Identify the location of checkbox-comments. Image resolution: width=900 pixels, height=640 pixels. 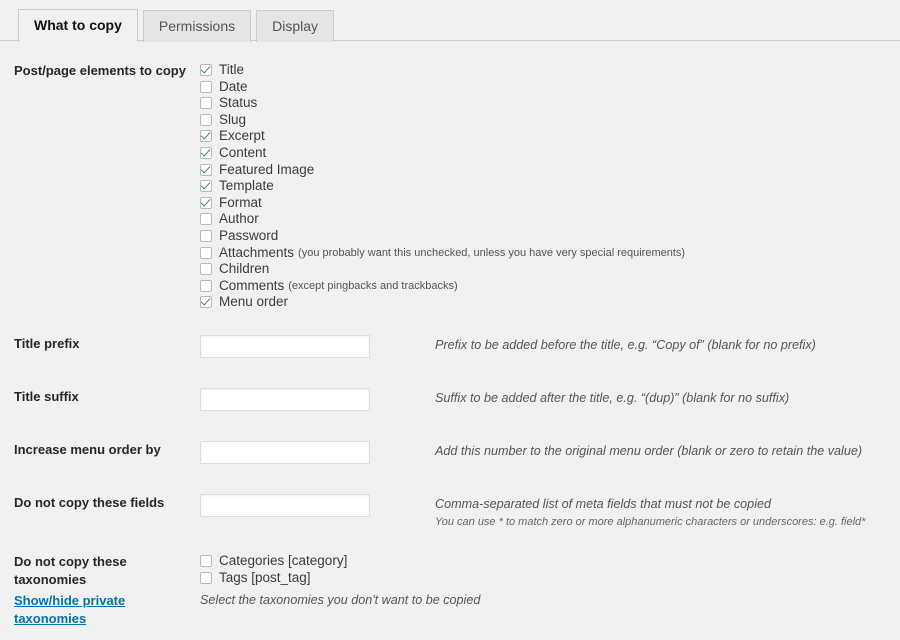
(206, 285).